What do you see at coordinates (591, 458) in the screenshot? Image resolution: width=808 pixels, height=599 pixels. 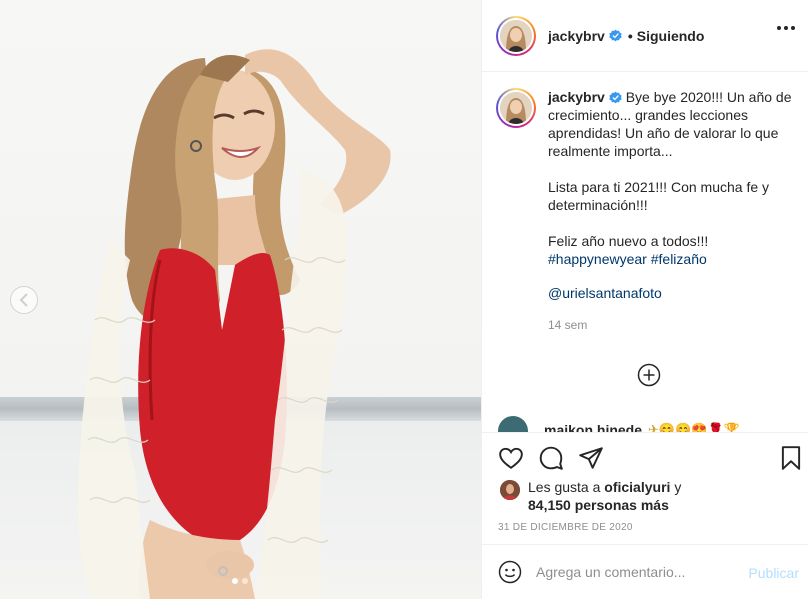 I see `paper-plane-icon` at bounding box center [591, 458].